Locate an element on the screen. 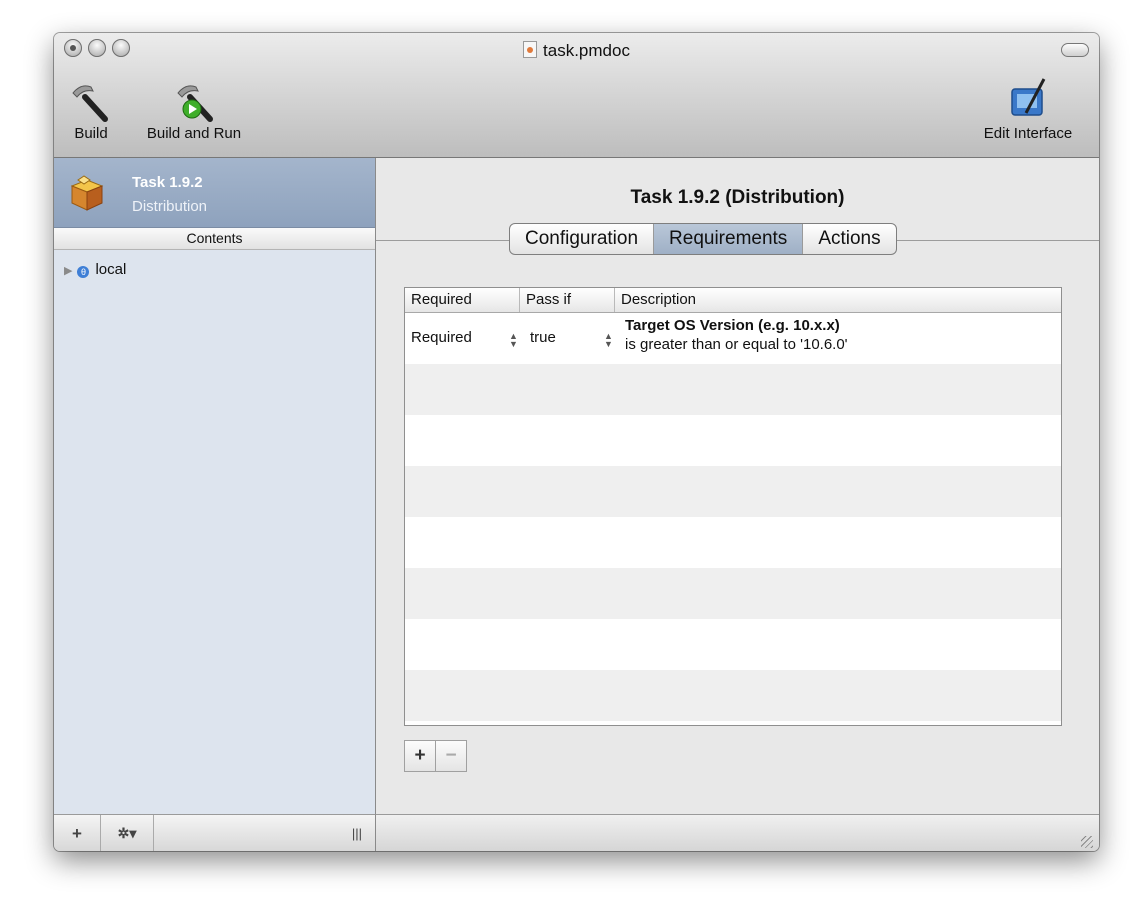 The width and height of the screenshot is (1137, 898). requirement-detail: is greater than or equal to '10.6.0' is located at coordinates (736, 344).